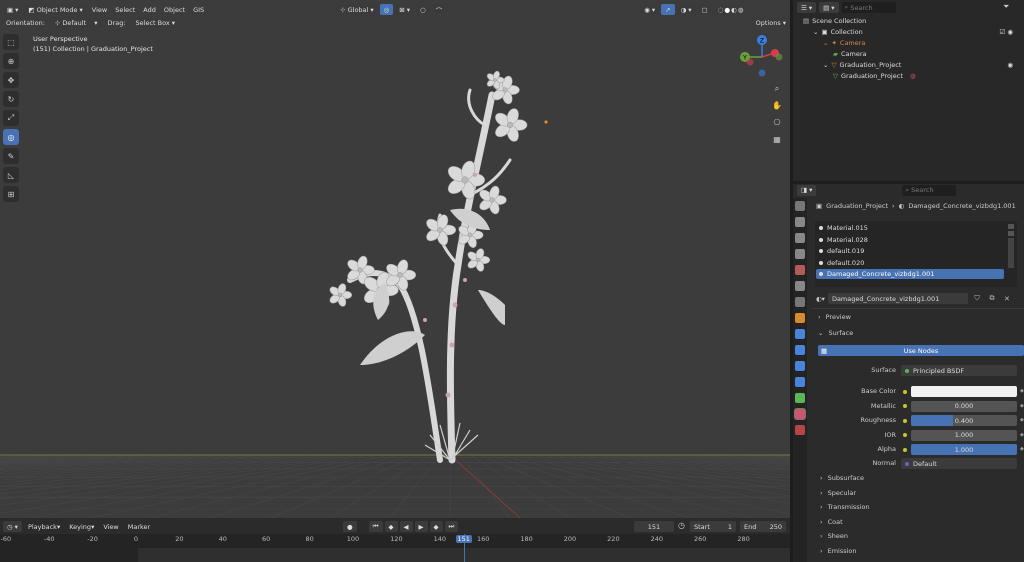  I want to click on visibility-button: ◉ ▾, so click(650, 9).